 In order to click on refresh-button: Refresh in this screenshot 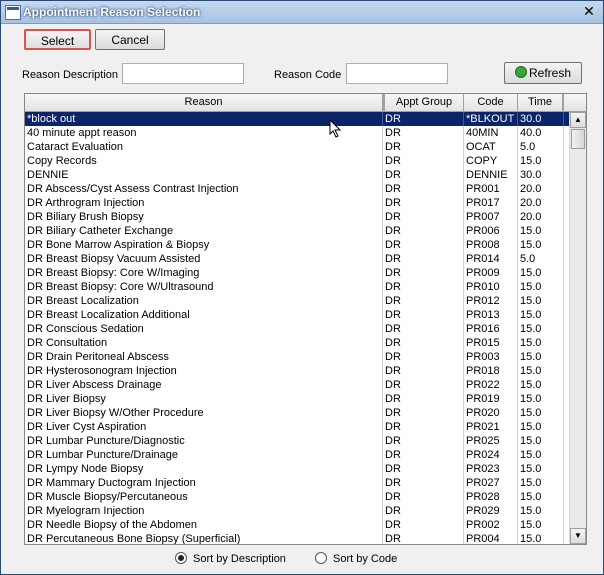, I will do `click(543, 73)`.